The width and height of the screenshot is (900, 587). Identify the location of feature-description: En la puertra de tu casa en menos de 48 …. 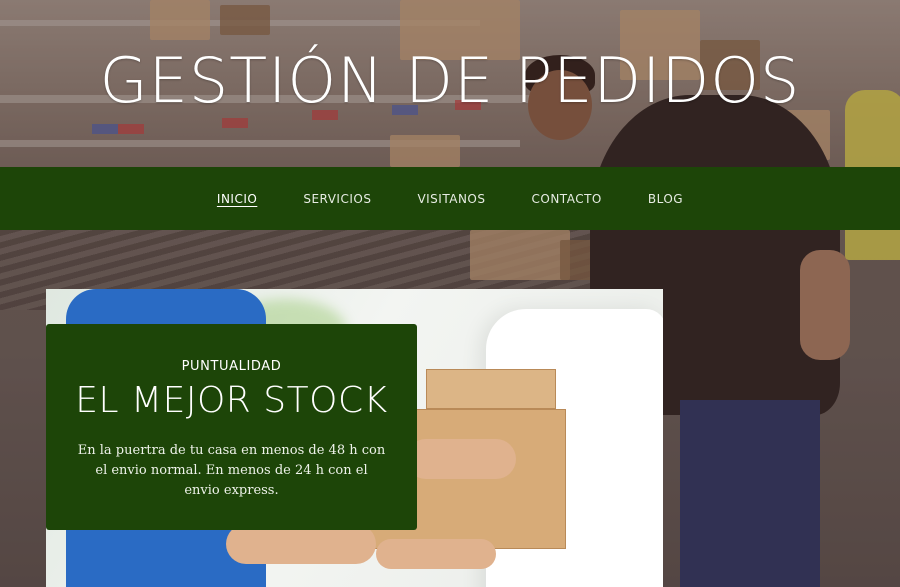
(231, 470).